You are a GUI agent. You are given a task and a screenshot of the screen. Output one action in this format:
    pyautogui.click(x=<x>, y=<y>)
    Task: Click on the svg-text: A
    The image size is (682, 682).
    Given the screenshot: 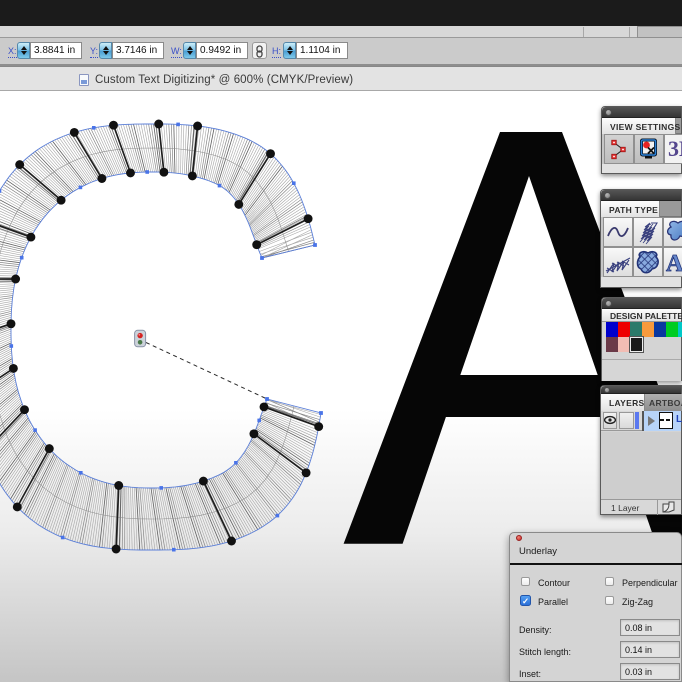 What is the action you would take?
    pyautogui.click(x=674, y=263)
    